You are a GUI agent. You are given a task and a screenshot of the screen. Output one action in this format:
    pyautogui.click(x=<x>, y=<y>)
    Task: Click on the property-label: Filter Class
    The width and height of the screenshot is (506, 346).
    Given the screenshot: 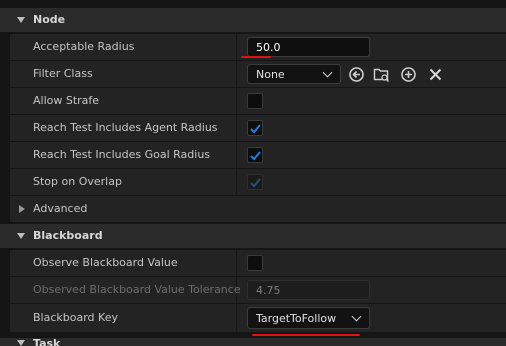 What is the action you would take?
    pyautogui.click(x=63, y=73)
    